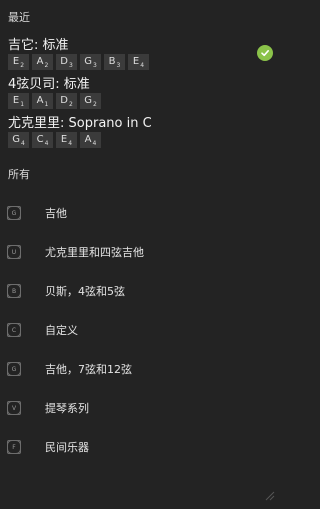 The height and width of the screenshot is (509, 320). I want to click on category-bass: B 贝斯，4弦和5弦, so click(140, 291).